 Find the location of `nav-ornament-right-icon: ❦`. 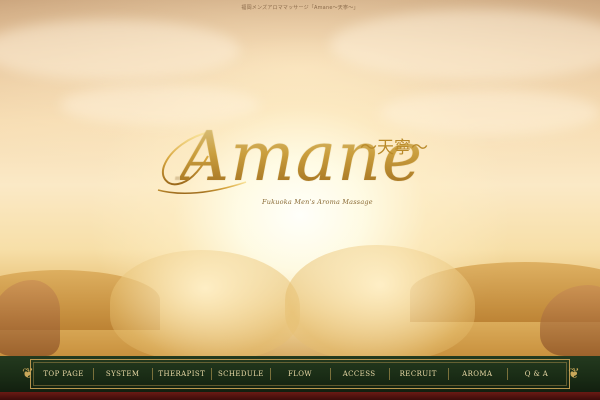

nav-ornament-right-icon: ❦ is located at coordinates (574, 374).